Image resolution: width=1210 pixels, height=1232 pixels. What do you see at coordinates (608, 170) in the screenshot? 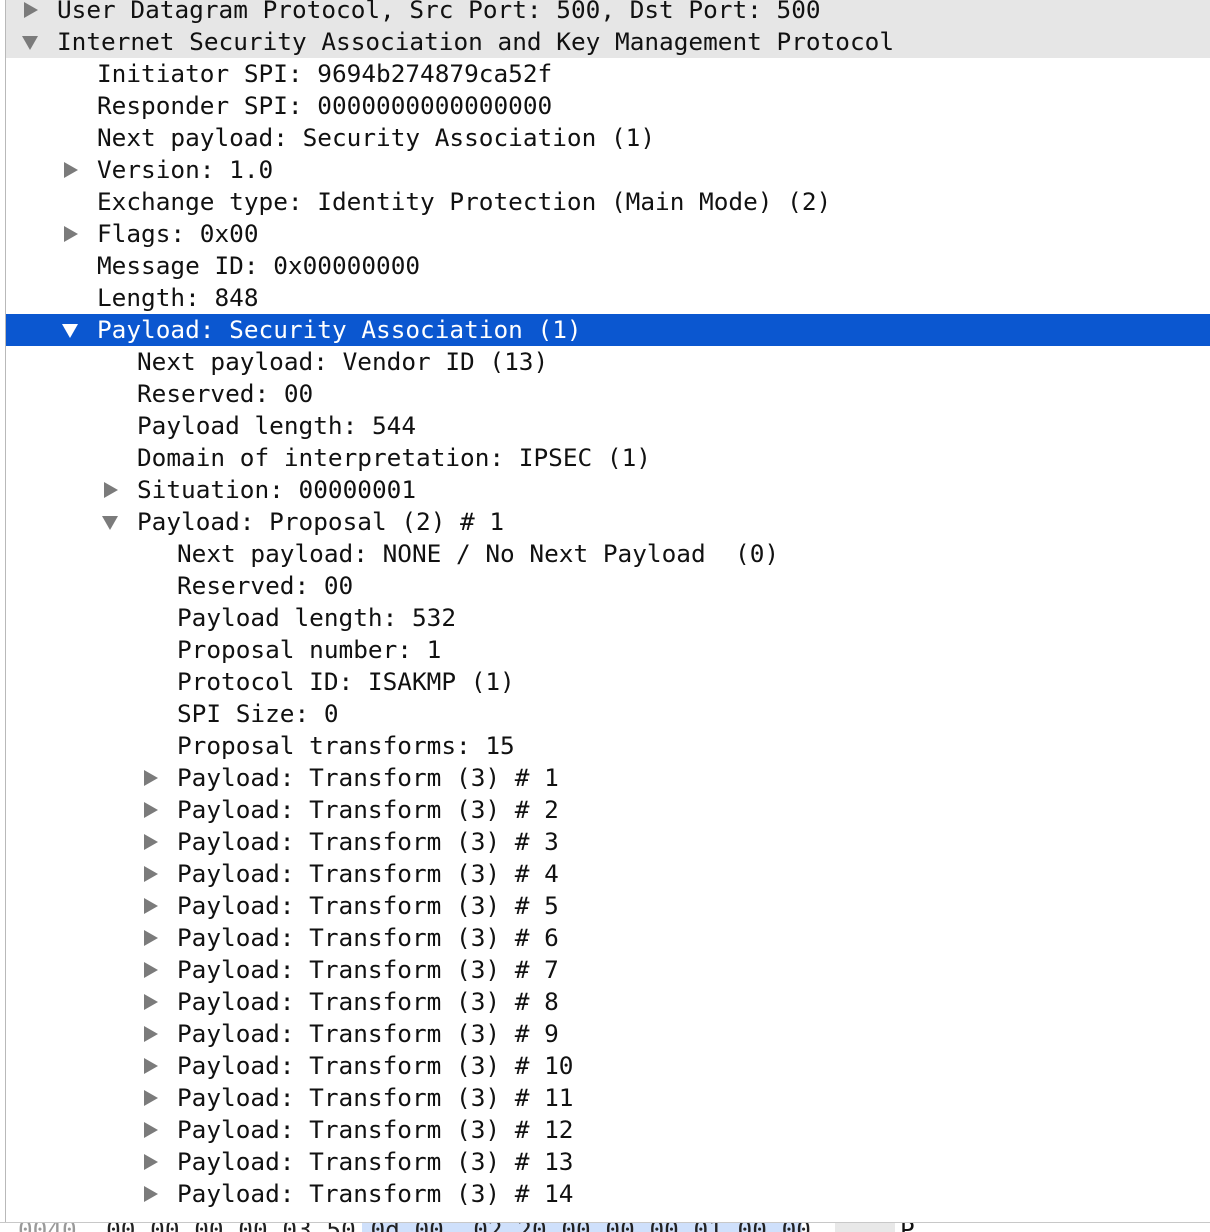
I see `tree-row: Version: 1.0` at bounding box center [608, 170].